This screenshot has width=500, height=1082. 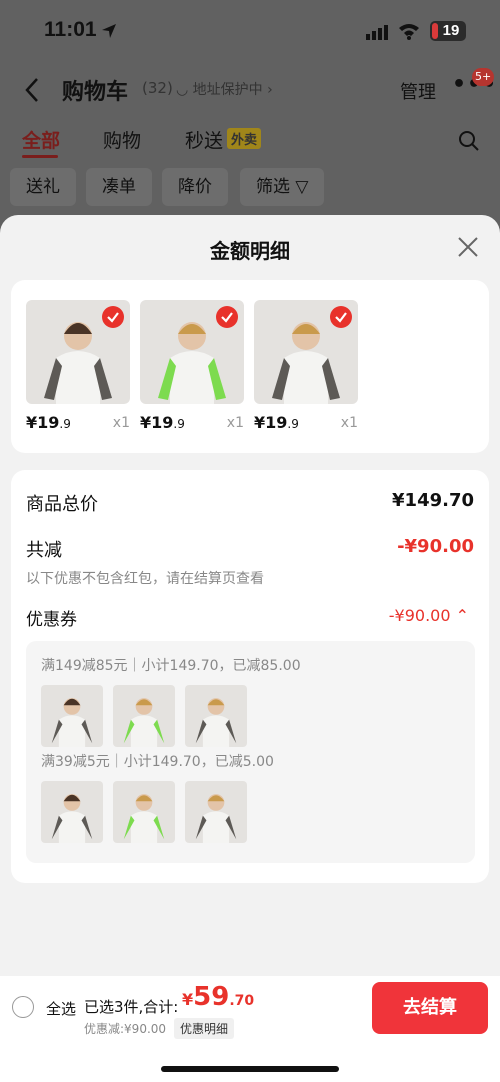 I want to click on chip-filter: 筛选 ▽, so click(x=282, y=187).